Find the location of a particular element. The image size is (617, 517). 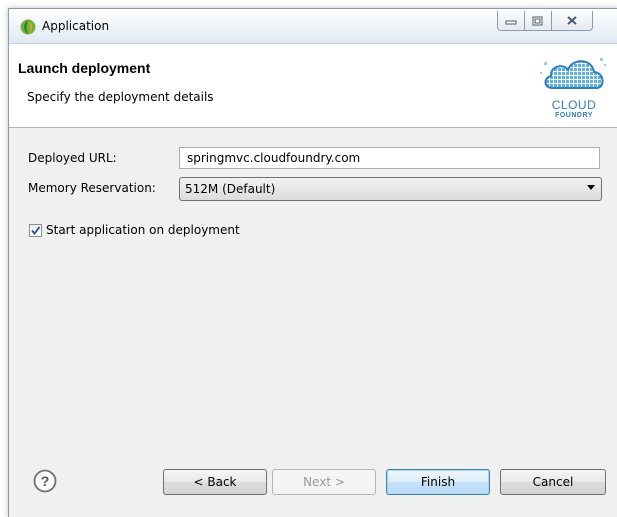

help-icon: ? is located at coordinates (45, 481).